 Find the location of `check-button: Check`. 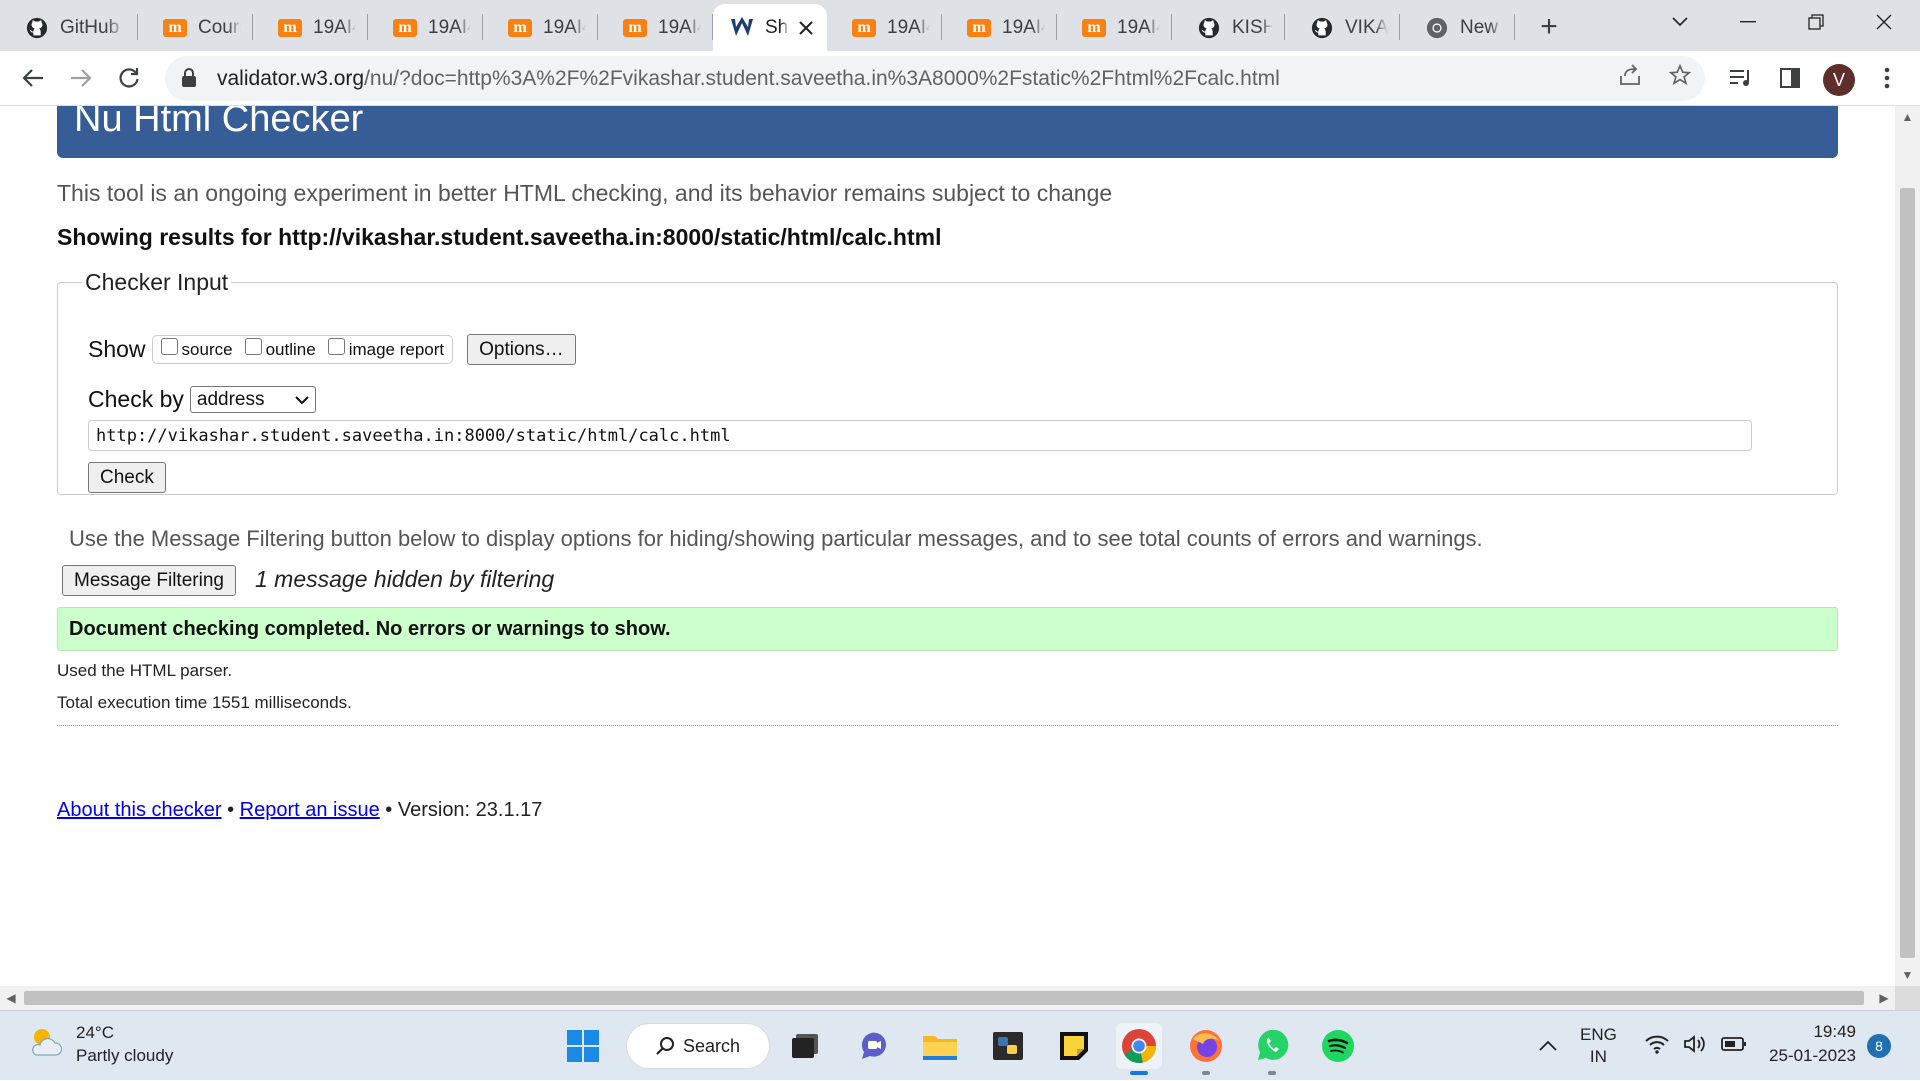

check-button: Check is located at coordinates (127, 477).